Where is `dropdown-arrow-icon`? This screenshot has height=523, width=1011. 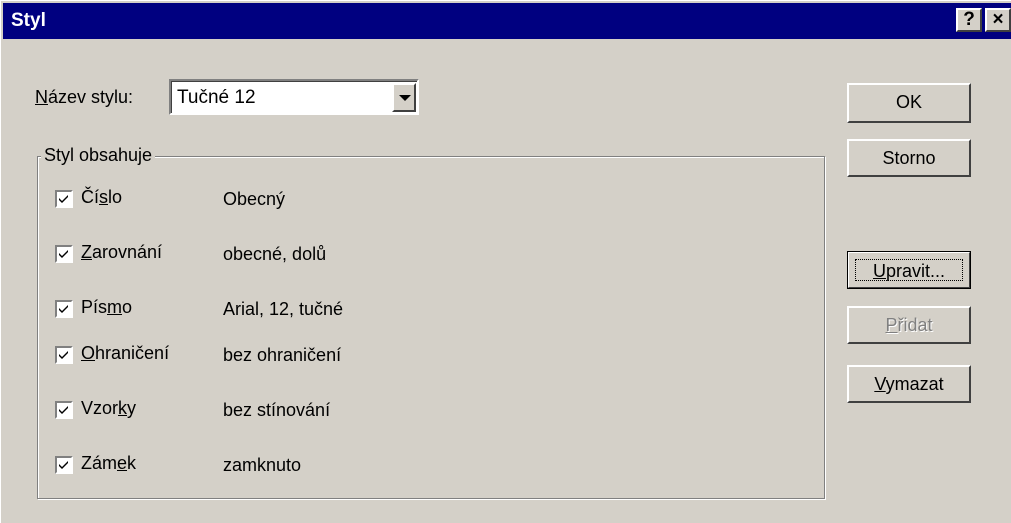
dropdown-arrow-icon is located at coordinates (404, 97).